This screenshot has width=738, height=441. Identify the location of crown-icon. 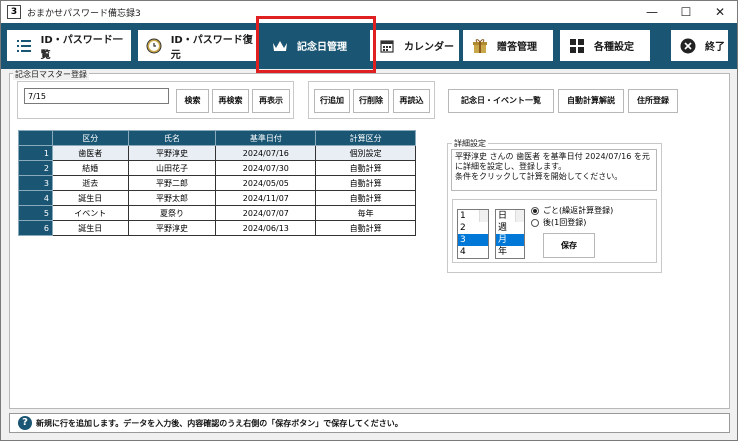
(280, 46).